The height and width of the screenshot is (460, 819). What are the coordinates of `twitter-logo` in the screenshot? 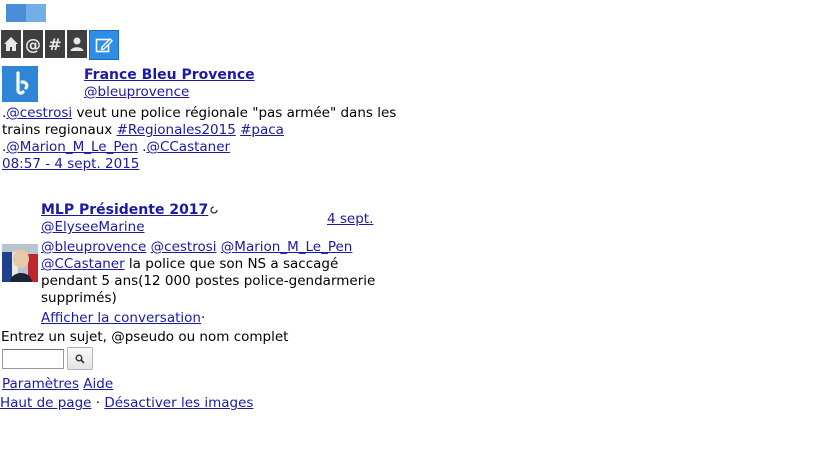 It's located at (26, 13).